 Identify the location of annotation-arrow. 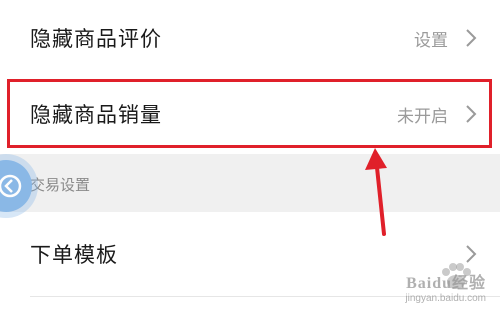
(376, 192).